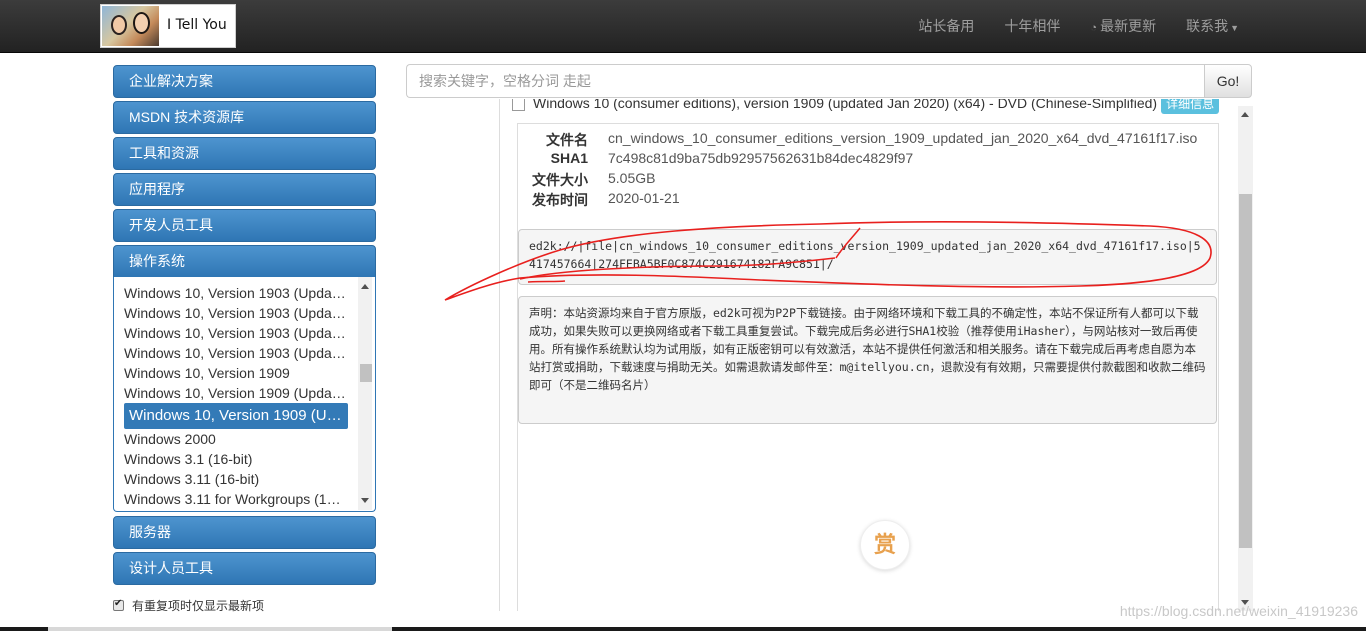 Image resolution: width=1366 pixels, height=631 pixels. What do you see at coordinates (1228, 81) in the screenshot?
I see `search-go-button: Go!` at bounding box center [1228, 81].